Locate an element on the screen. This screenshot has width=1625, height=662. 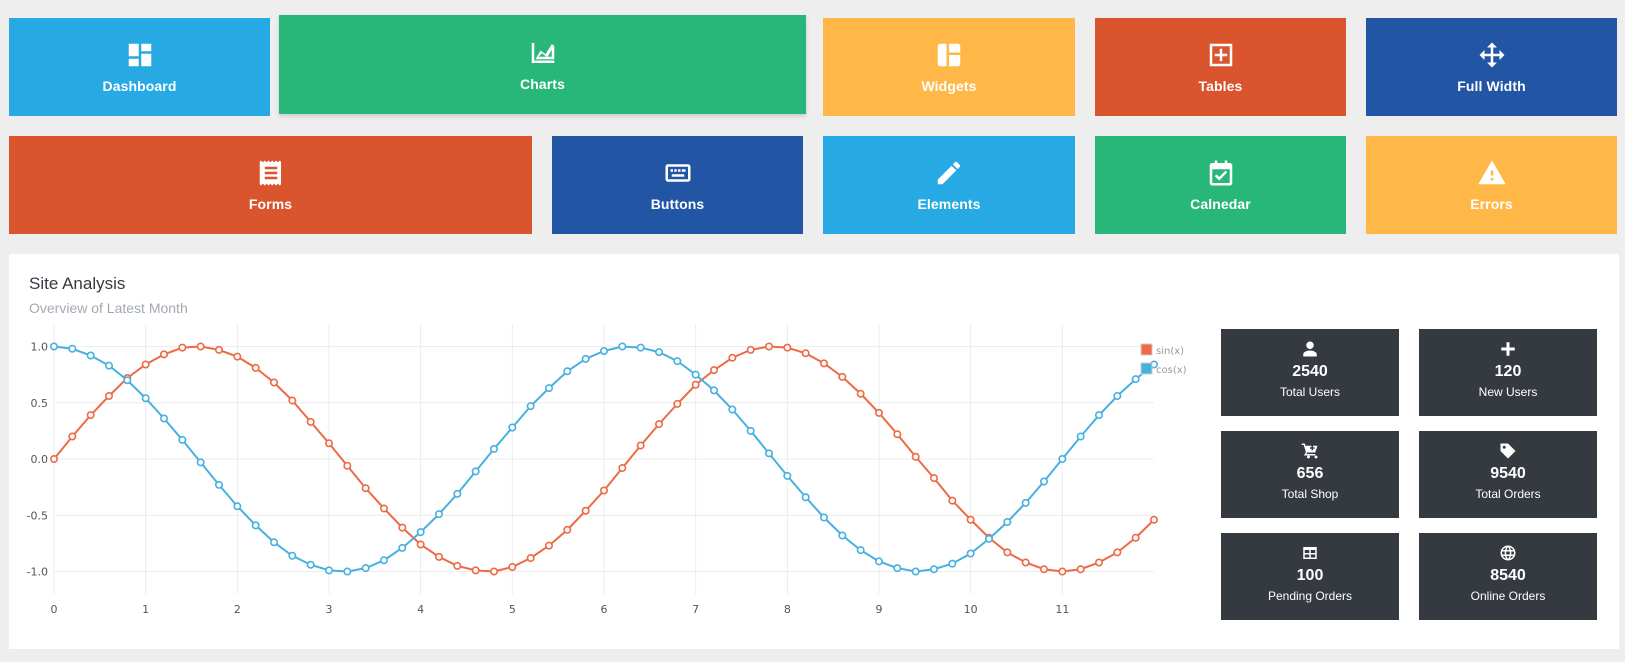
stat-value: 100 is located at coordinates (1310, 575).